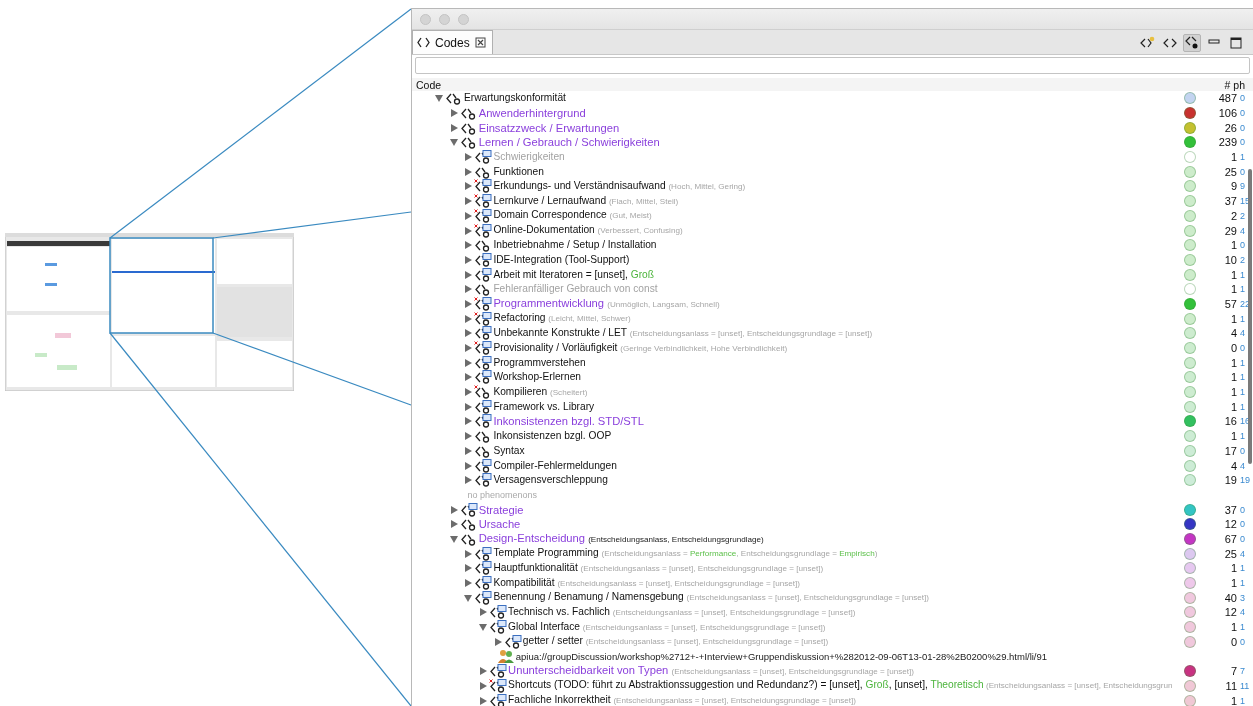  I want to click on code-label: Ununterscheidbarkeit von Typen (Entscheidungsanlass = [unset], Entscheidungsgrundlage = [unset]), so click(711, 671).